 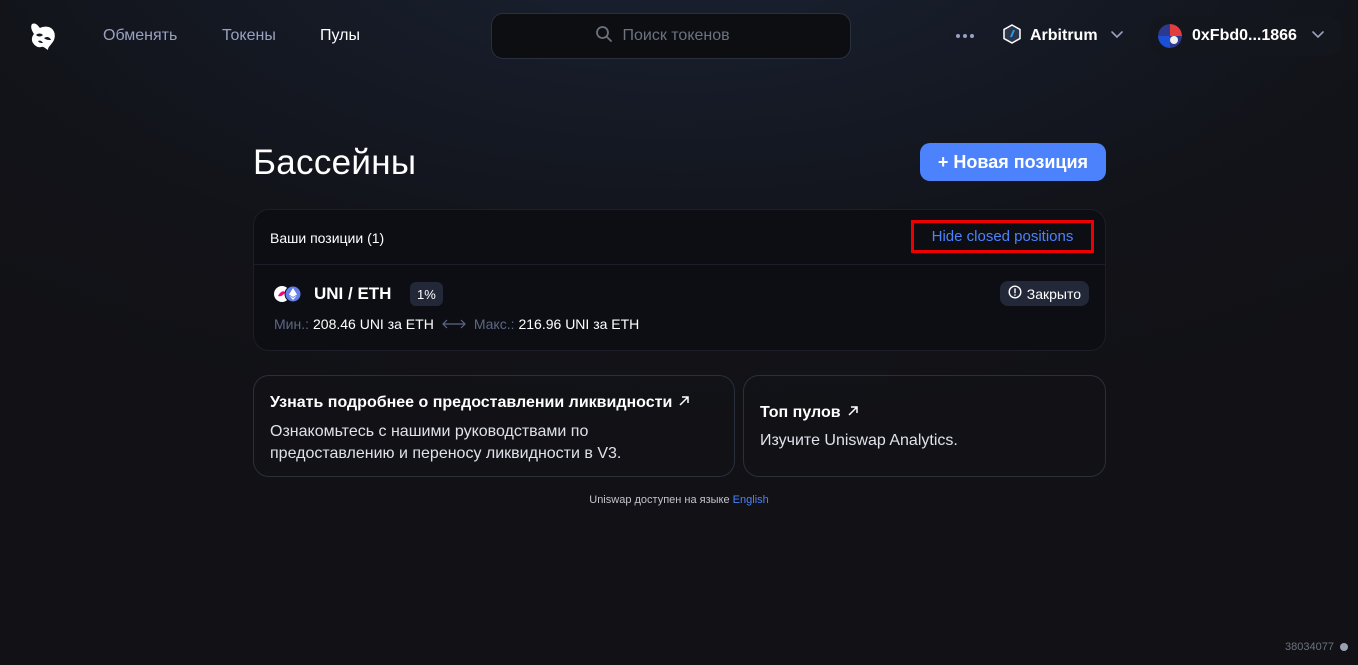 I want to click on search-bar, so click(x=671, y=36).